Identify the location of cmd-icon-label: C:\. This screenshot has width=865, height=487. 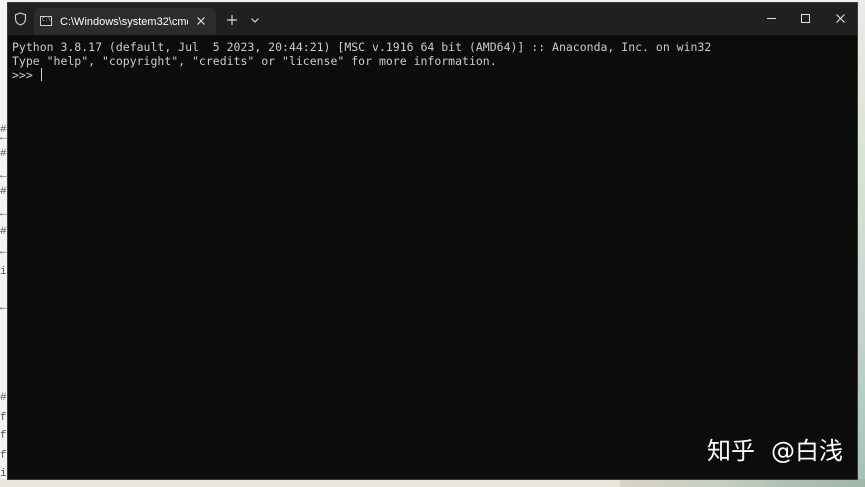
(47, 20).